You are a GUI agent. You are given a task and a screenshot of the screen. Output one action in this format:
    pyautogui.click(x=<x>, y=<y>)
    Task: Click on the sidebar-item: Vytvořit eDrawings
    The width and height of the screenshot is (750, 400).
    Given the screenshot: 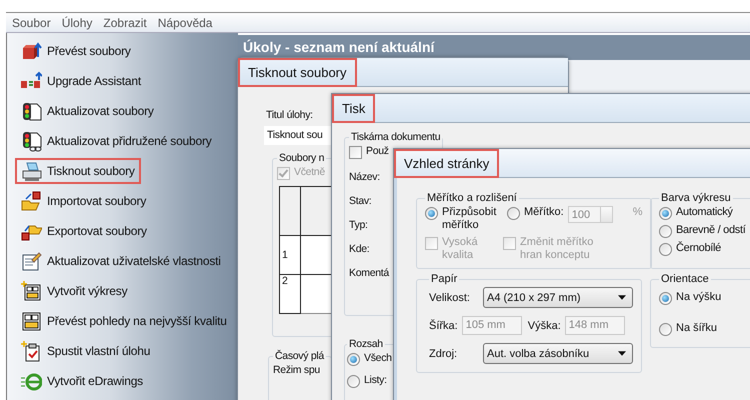 What is the action you would take?
    pyautogui.click(x=82, y=381)
    